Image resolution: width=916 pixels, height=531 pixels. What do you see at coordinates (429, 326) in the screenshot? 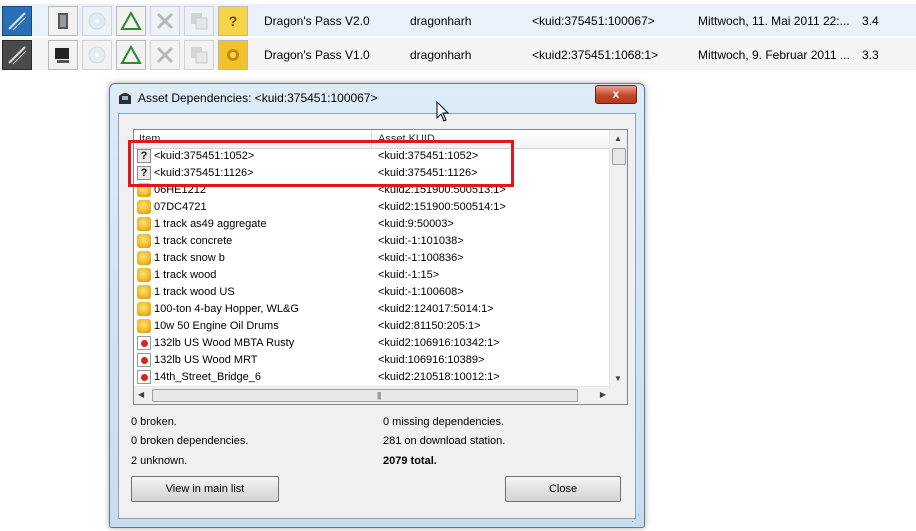
I see `item-kuid: <kuid2:81150:205:1>` at bounding box center [429, 326].